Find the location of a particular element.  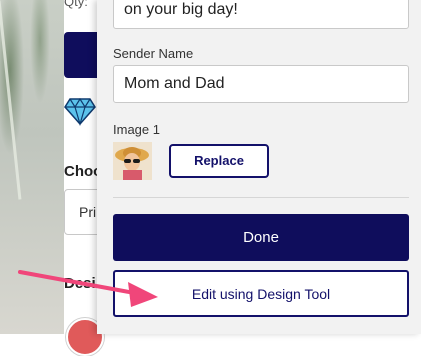

background-photo is located at coordinates (32, 167).